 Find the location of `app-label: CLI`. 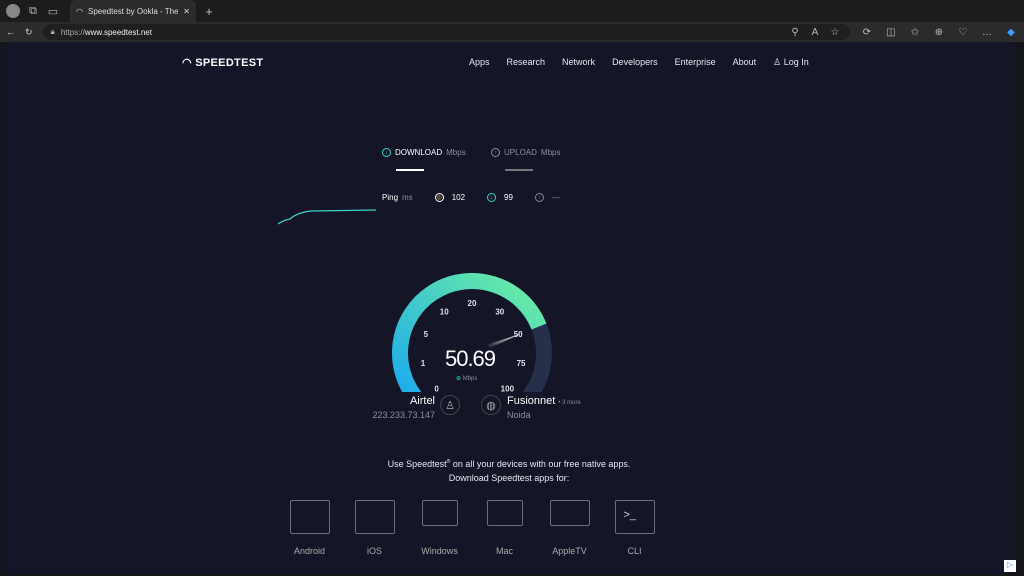

app-label: CLI is located at coordinates (634, 551).